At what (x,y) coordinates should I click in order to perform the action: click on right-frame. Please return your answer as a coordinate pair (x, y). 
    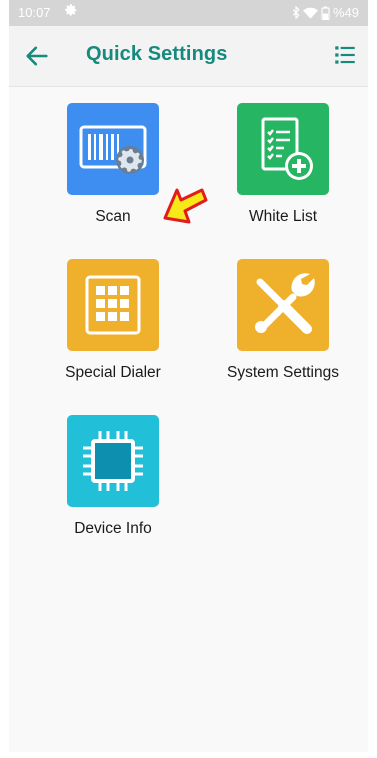
    Looking at the image, I should click on (372, 379).